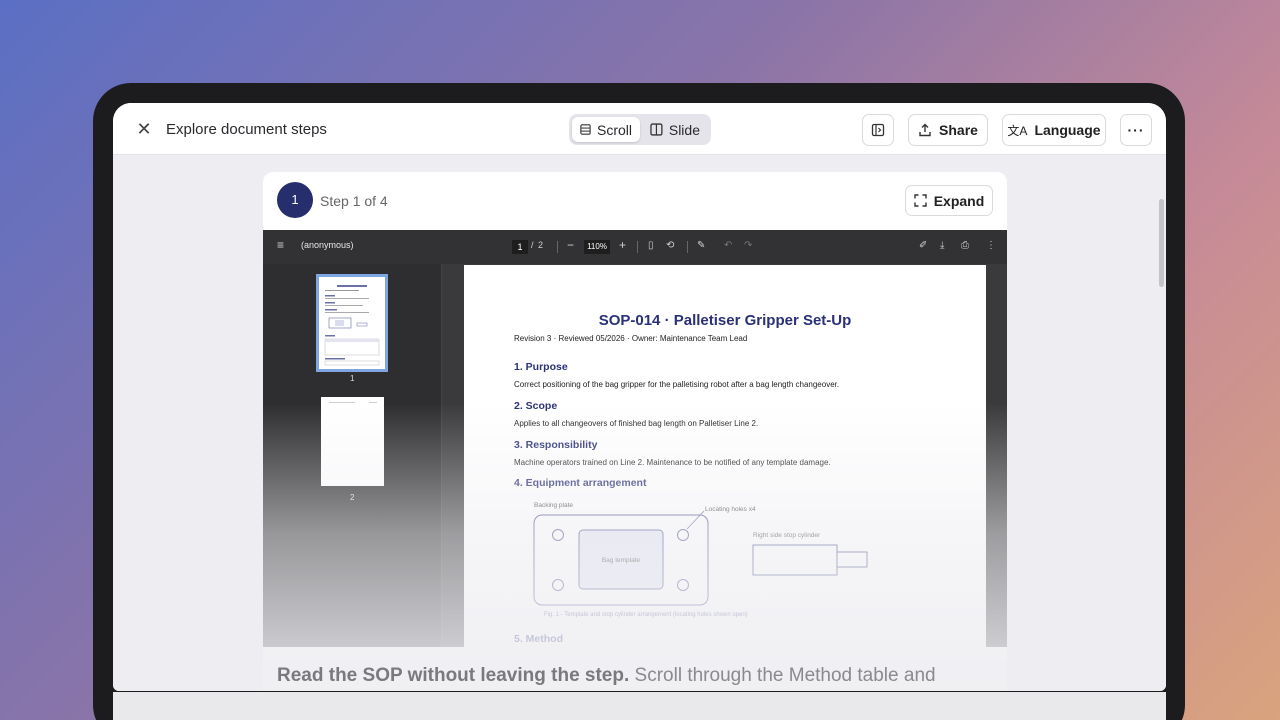  What do you see at coordinates (748, 245) in the screenshot?
I see `redo-icon: ↷` at bounding box center [748, 245].